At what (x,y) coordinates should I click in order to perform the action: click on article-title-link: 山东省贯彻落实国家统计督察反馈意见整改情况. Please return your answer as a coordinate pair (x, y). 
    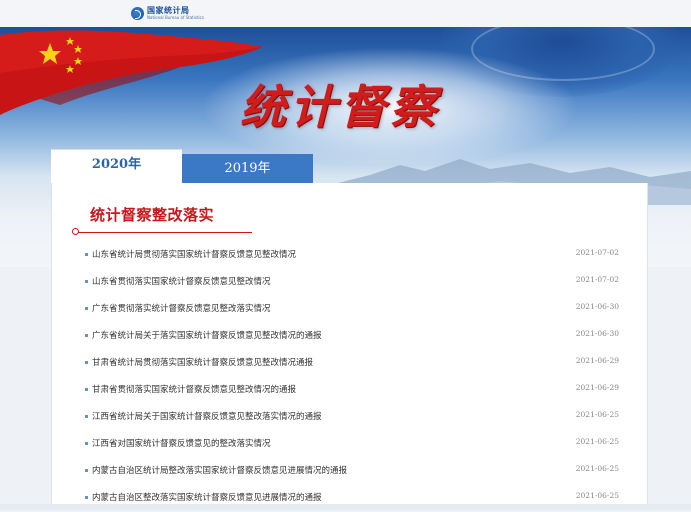
    Looking at the image, I should click on (181, 281).